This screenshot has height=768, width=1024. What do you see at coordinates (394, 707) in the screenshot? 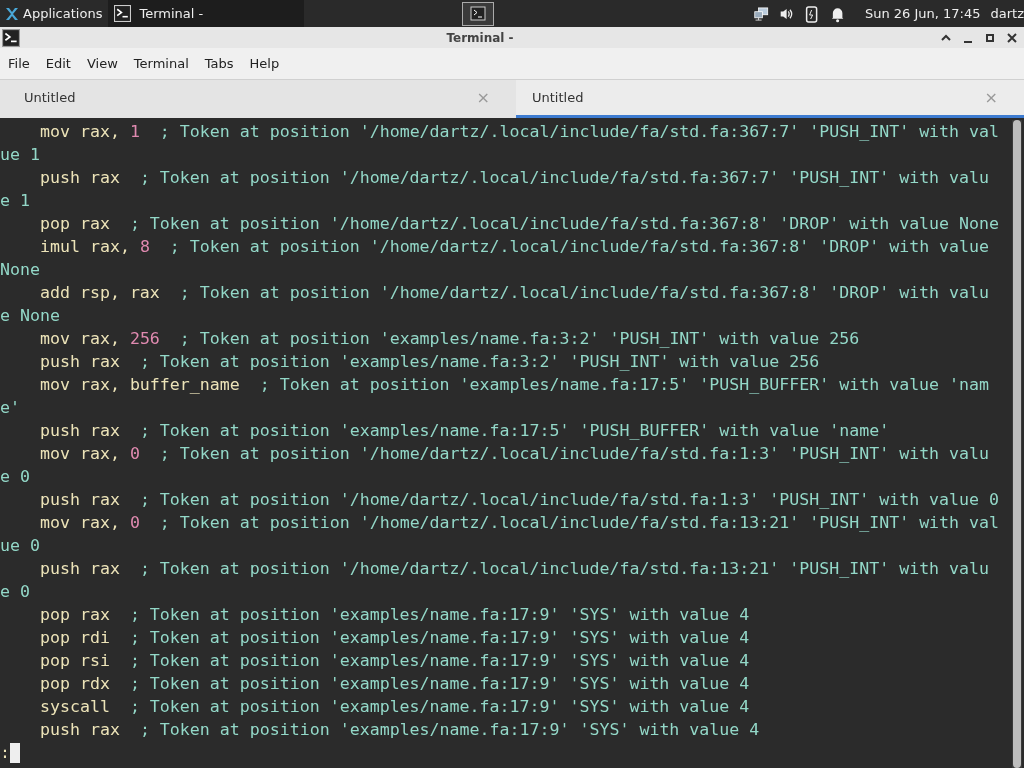
I see `terminal-line: syscall ; Token at position 'examples/name.fa:17:9' 'SYS' with value 4` at bounding box center [394, 707].